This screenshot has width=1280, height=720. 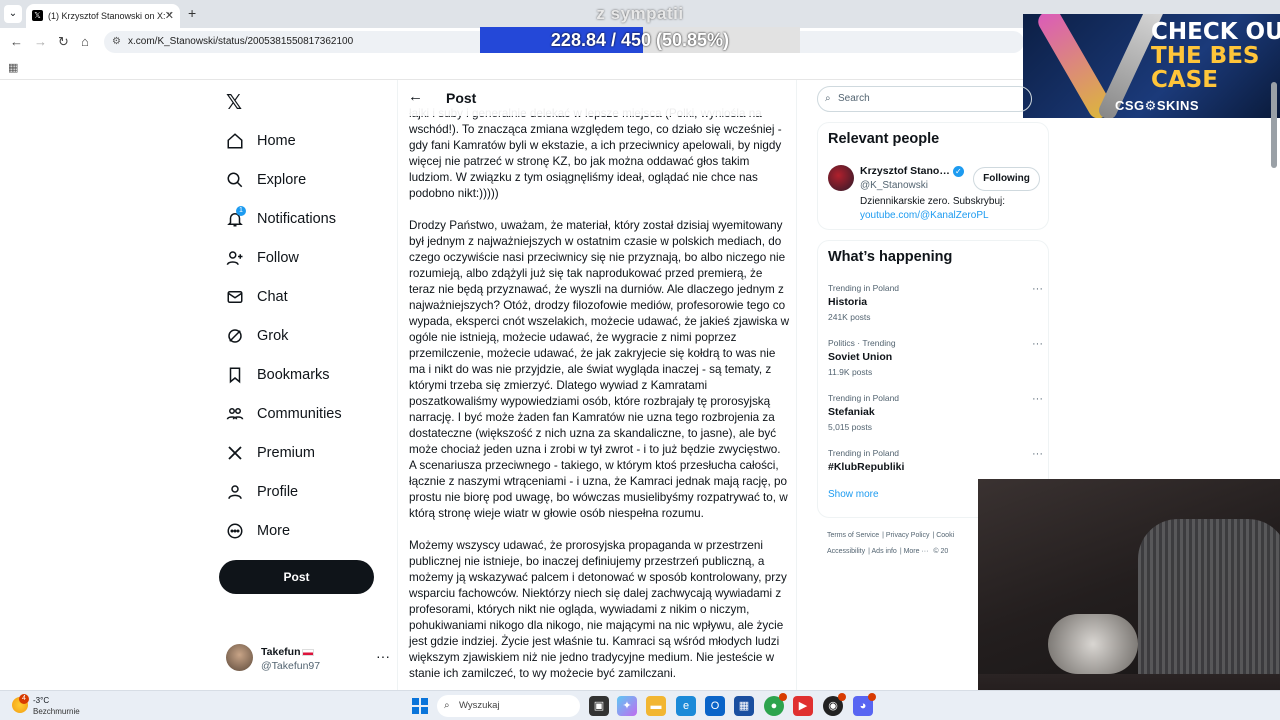 I want to click on verified-badge-icon: ✓, so click(x=958, y=171).